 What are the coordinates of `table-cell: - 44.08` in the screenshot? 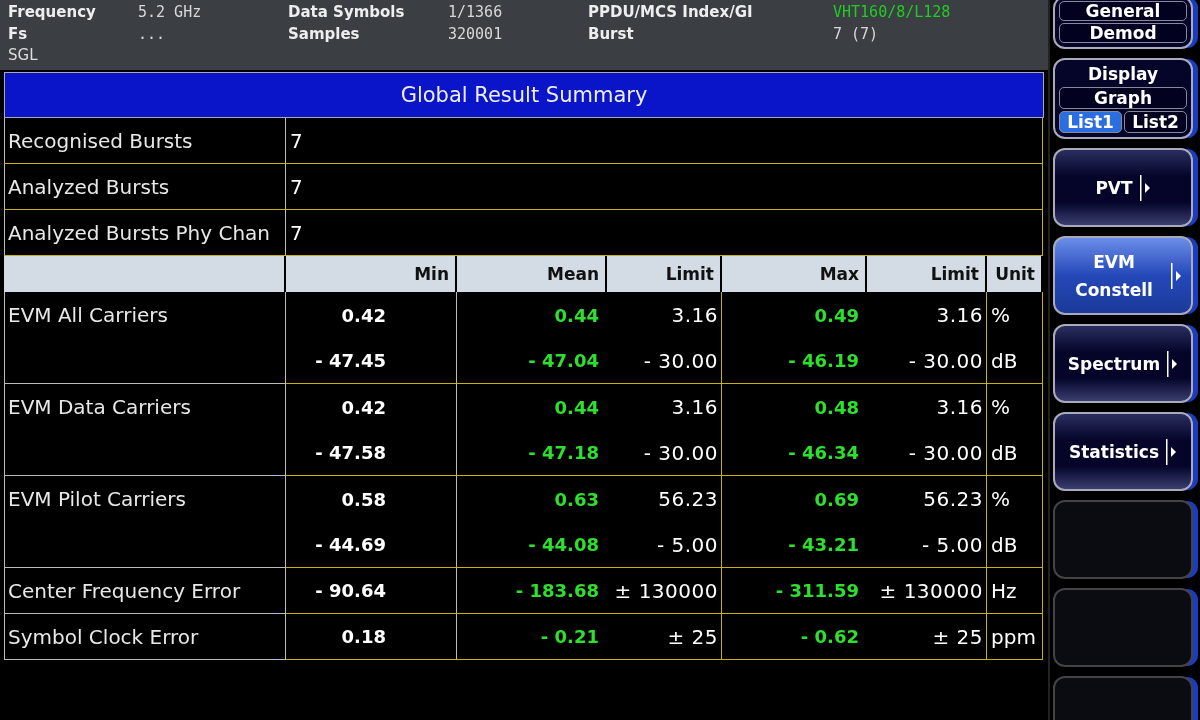 It's located at (532, 545).